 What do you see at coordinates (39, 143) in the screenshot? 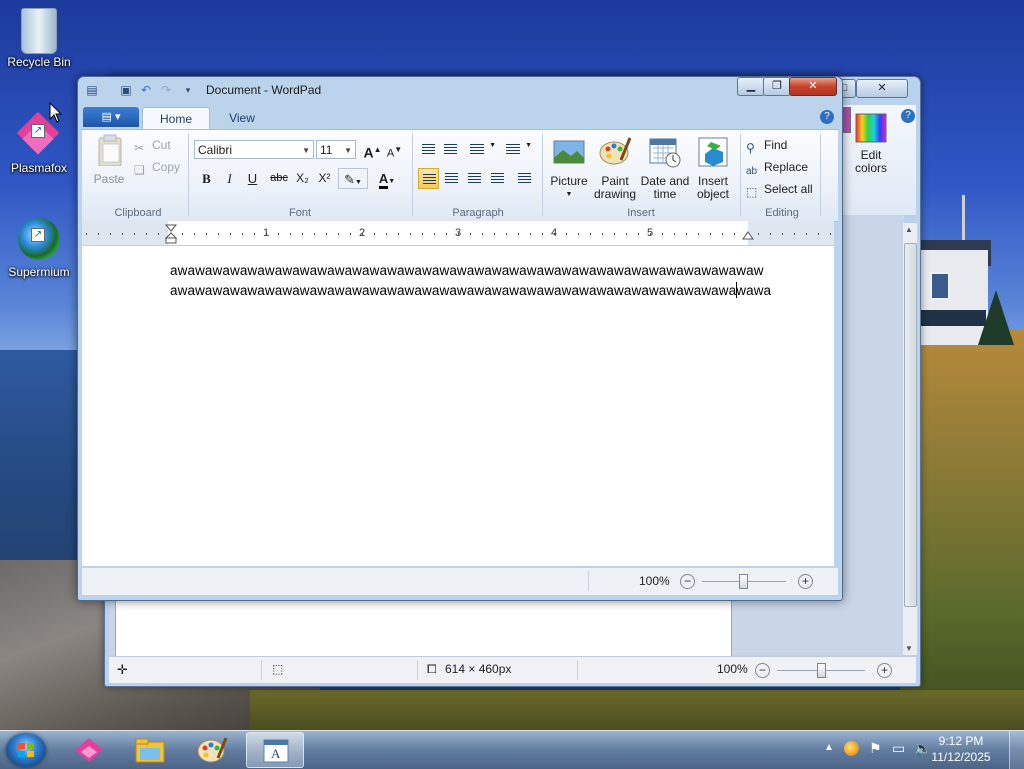
I see `desktop-icon-plasmafox: ↗ Plasmafox` at bounding box center [39, 143].